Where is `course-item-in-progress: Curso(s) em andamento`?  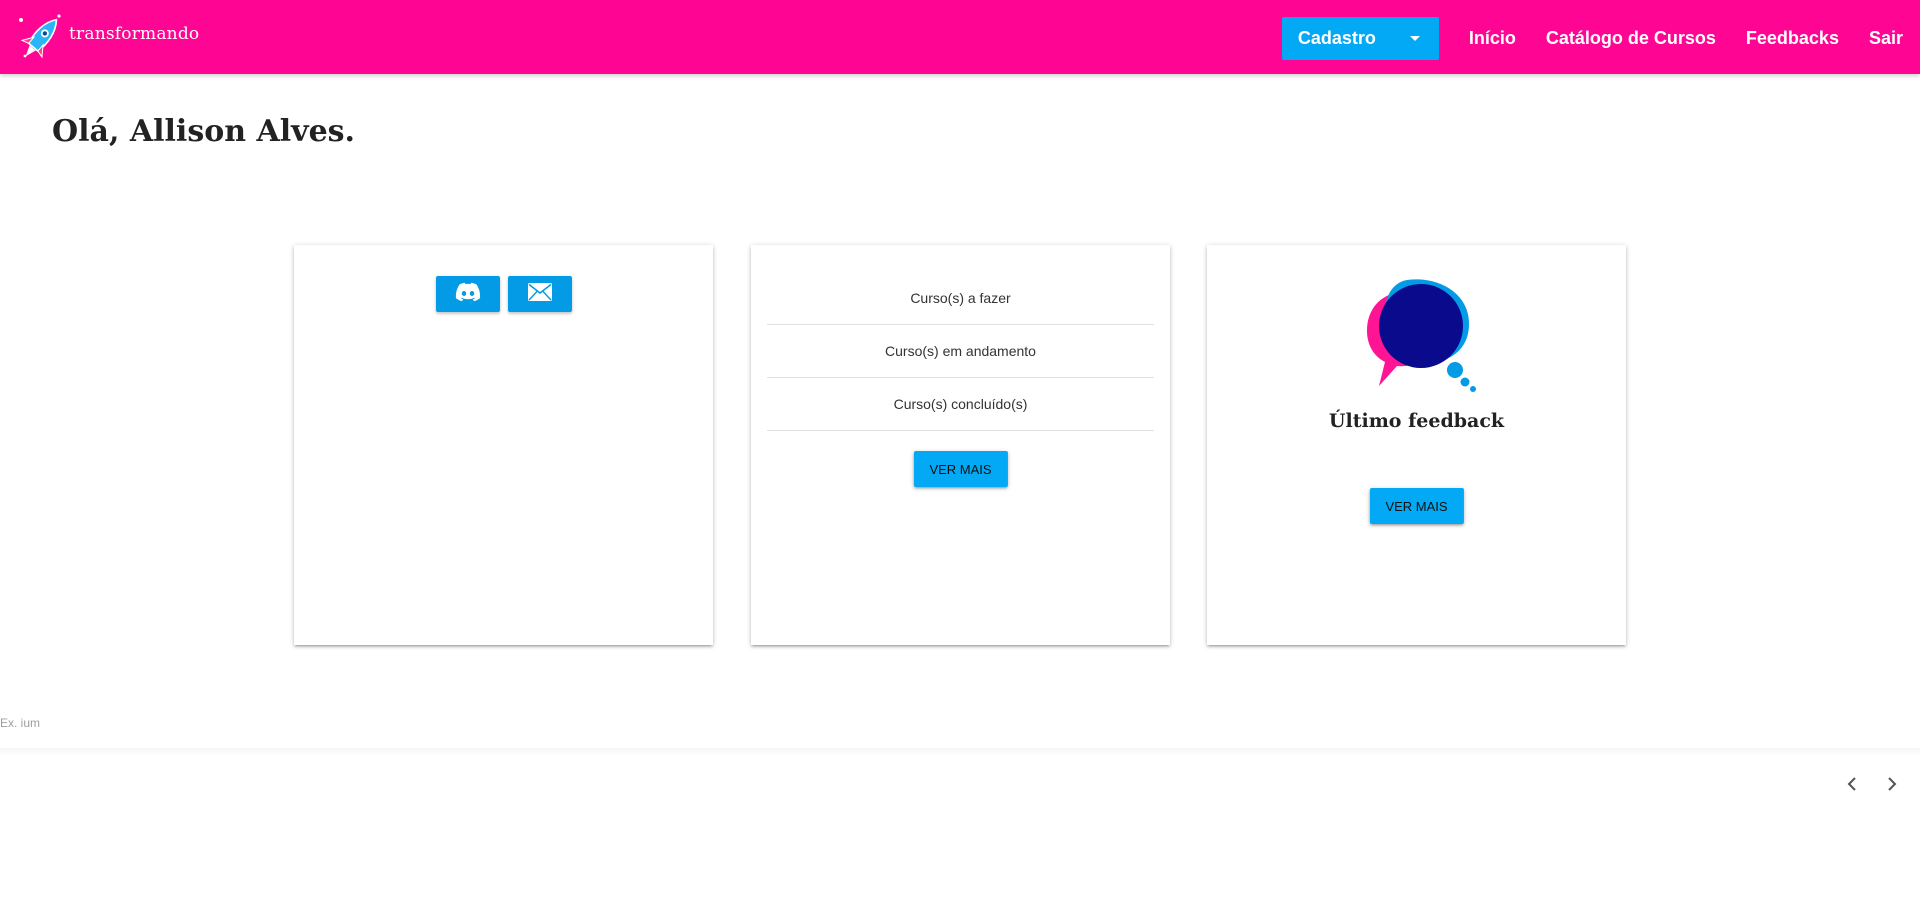
course-item-in-progress: Curso(s) em andamento is located at coordinates (960, 351).